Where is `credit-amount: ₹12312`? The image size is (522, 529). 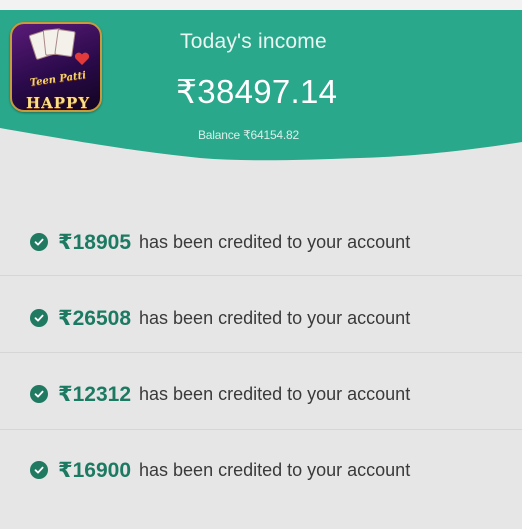 credit-amount: ₹12312 is located at coordinates (95, 394).